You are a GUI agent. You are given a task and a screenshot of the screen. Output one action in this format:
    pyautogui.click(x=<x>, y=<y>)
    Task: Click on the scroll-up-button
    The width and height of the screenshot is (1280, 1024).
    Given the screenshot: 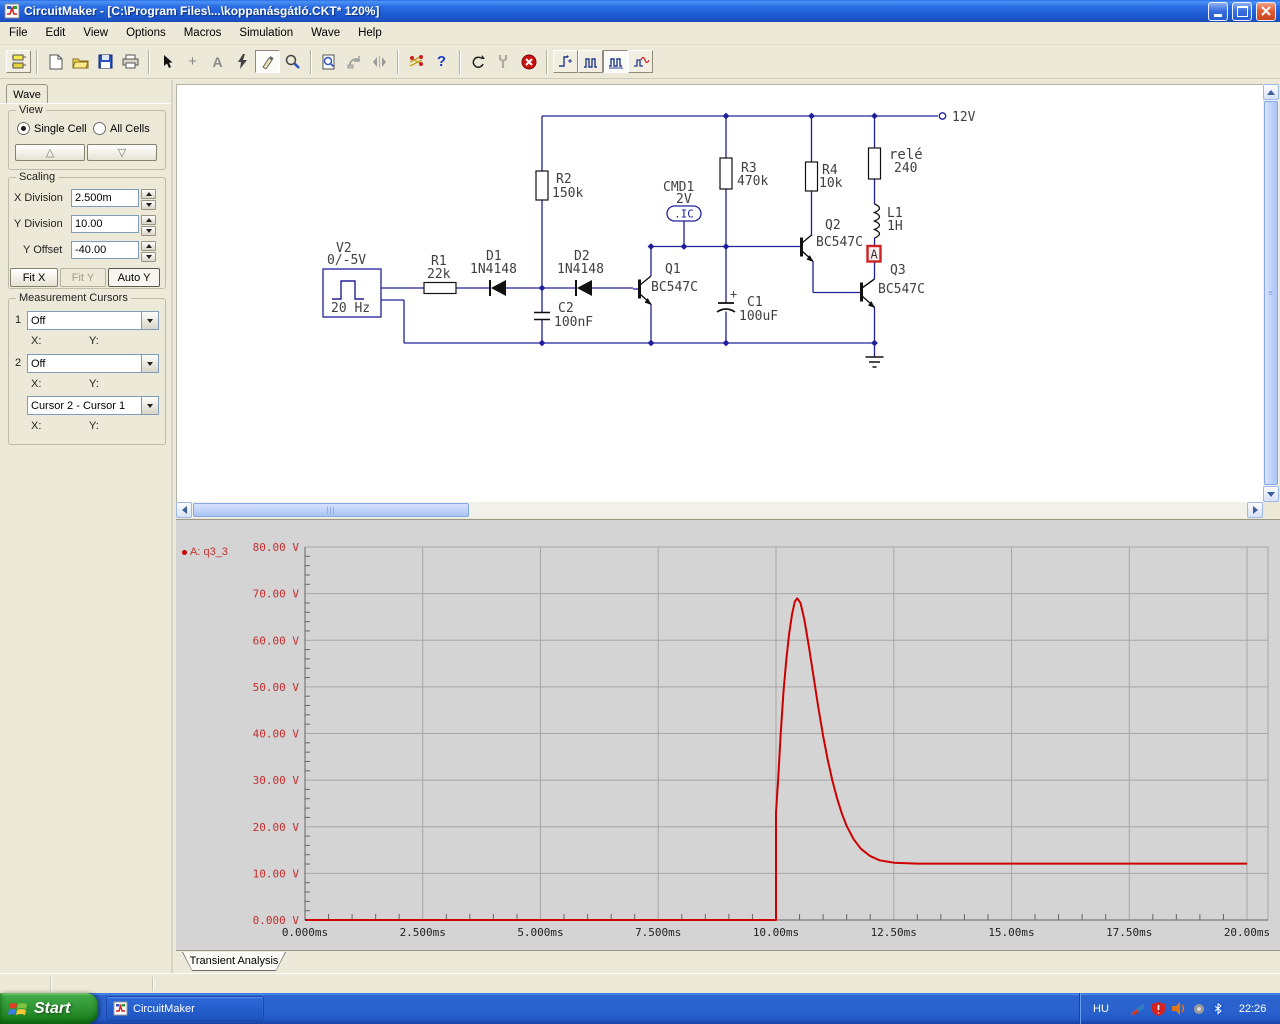 What is the action you would take?
    pyautogui.click(x=1271, y=92)
    